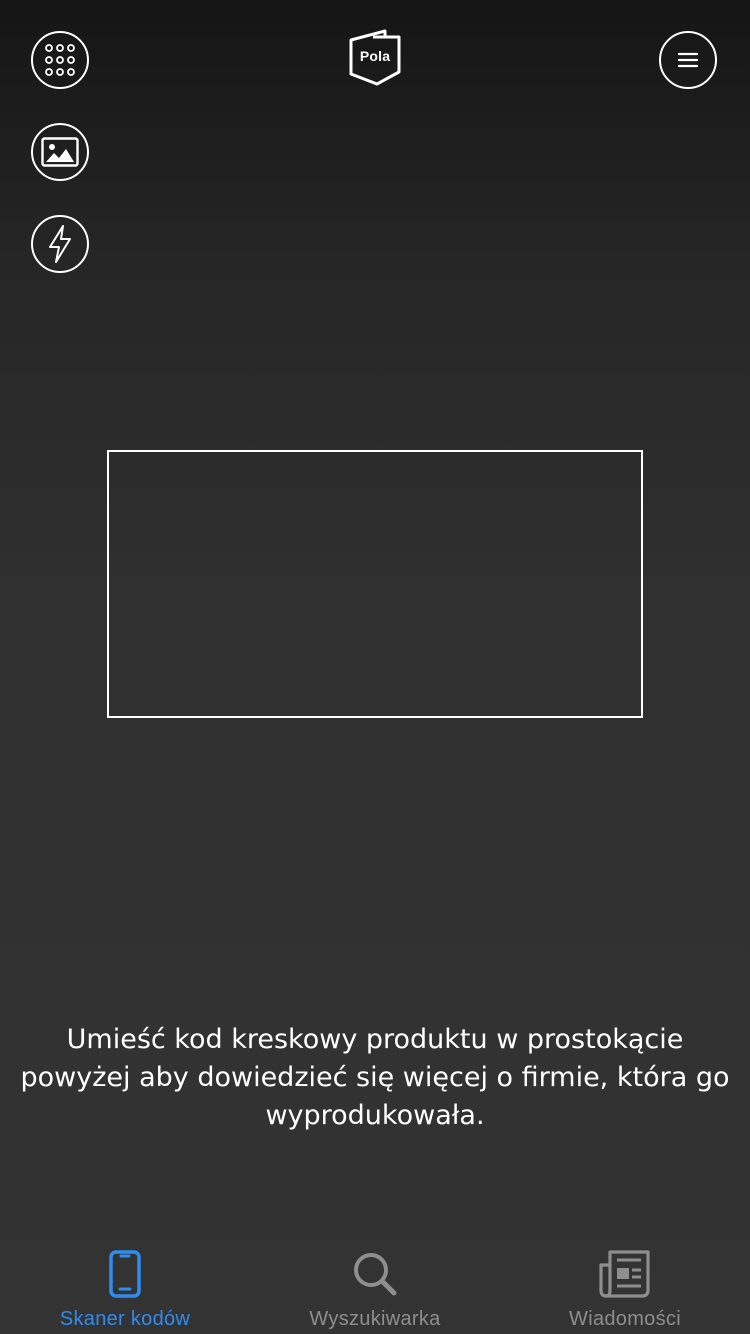 This screenshot has height=1334, width=750. What do you see at coordinates (375, 1319) in the screenshot?
I see `tab-search-label: Wyszukiwarka` at bounding box center [375, 1319].